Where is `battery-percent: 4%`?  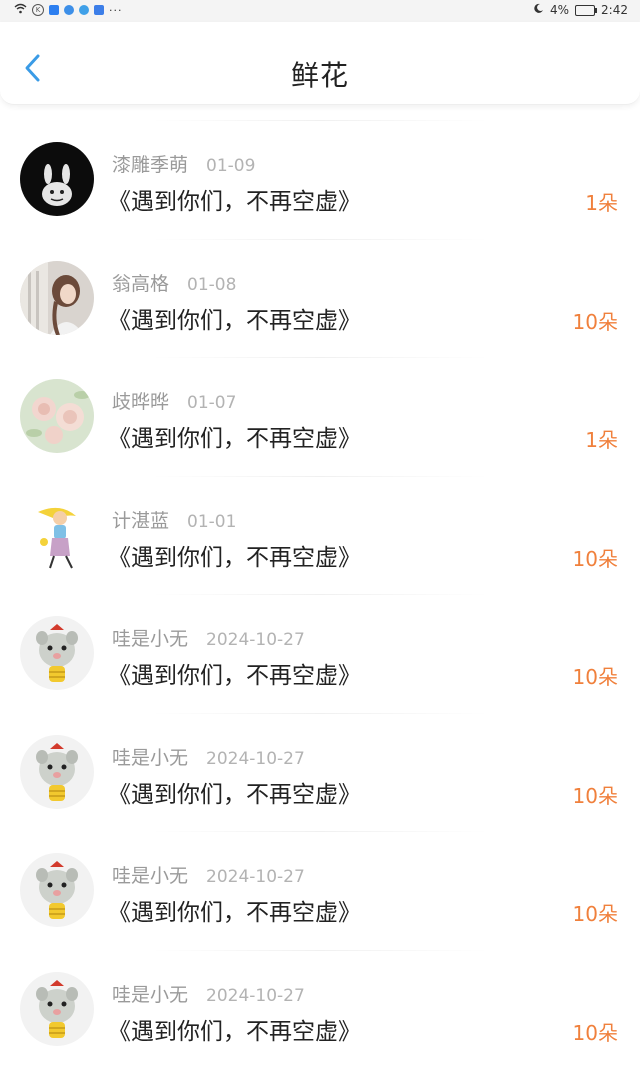
battery-percent: 4% is located at coordinates (559, 10).